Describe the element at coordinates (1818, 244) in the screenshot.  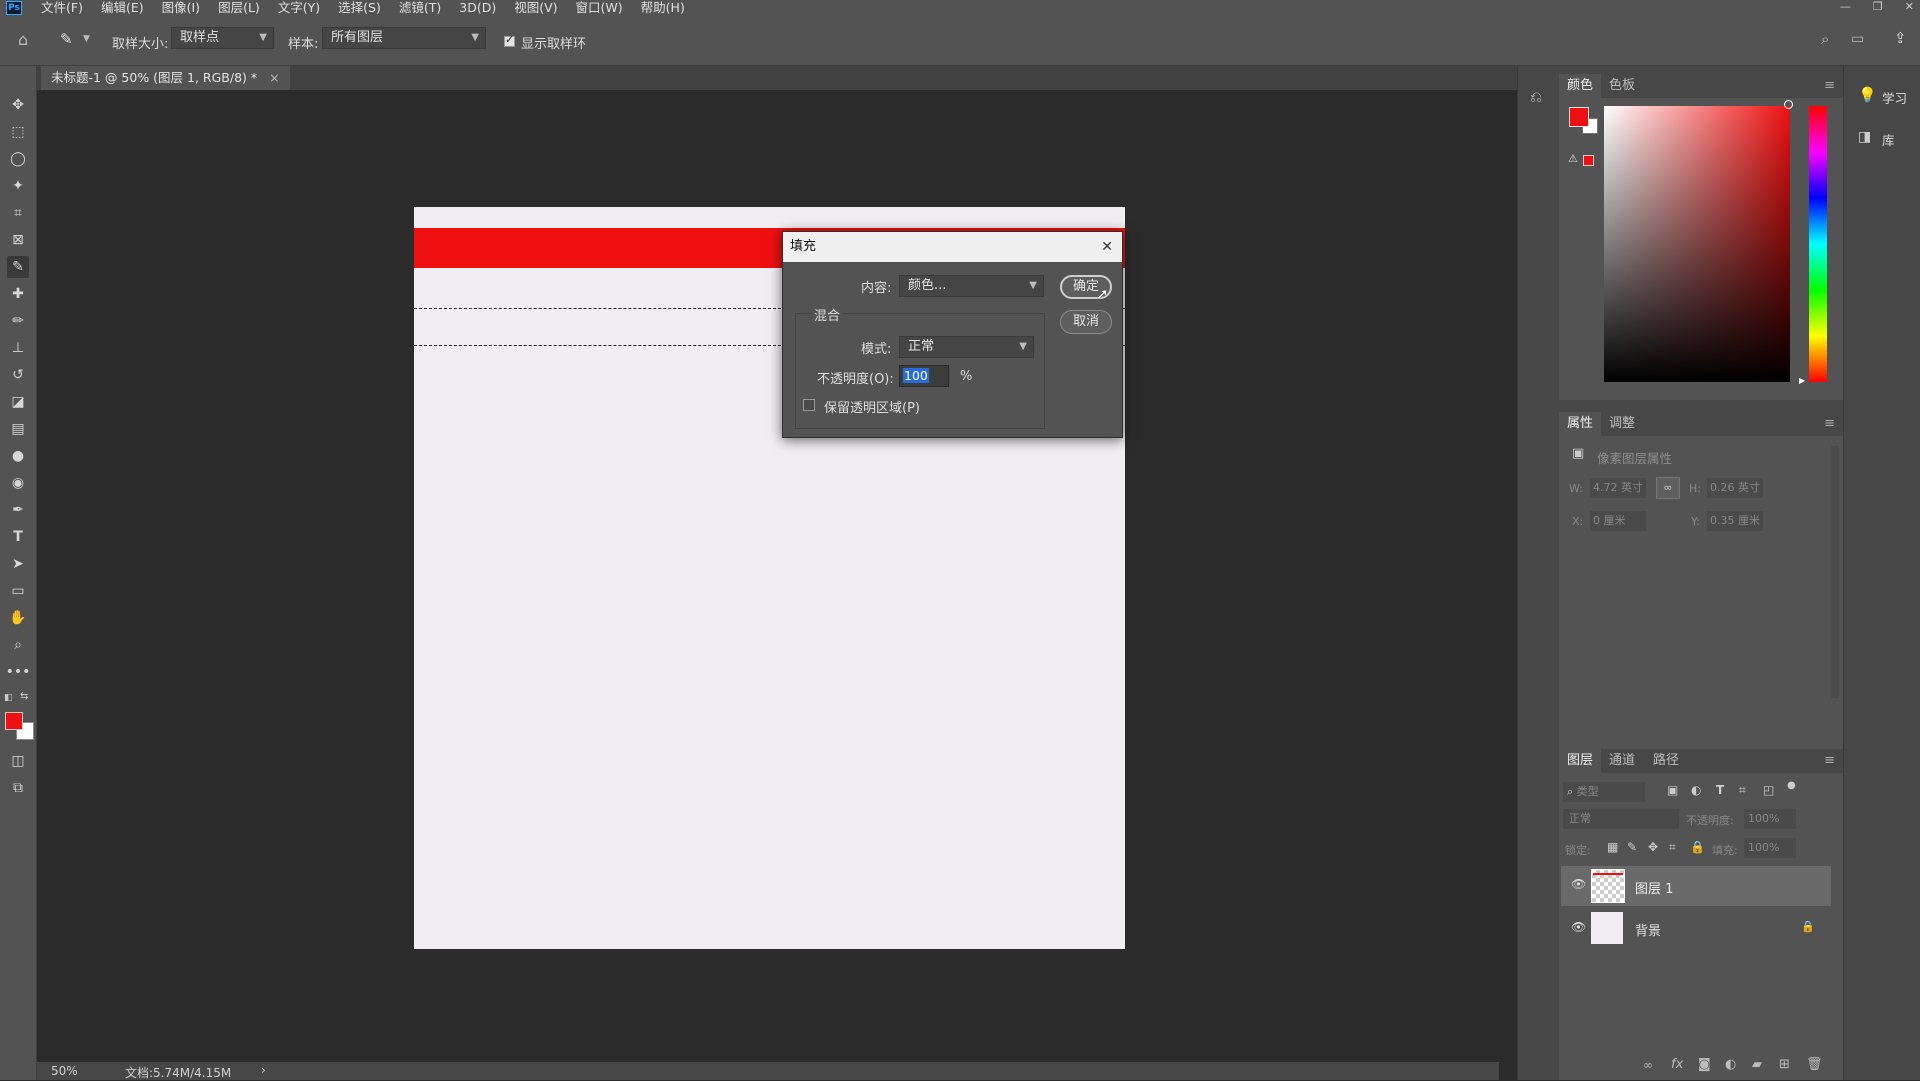
I see `hue-slider` at that location.